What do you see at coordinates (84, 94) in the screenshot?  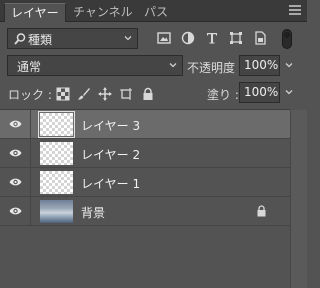 I see `lock-image-pixels-icon` at bounding box center [84, 94].